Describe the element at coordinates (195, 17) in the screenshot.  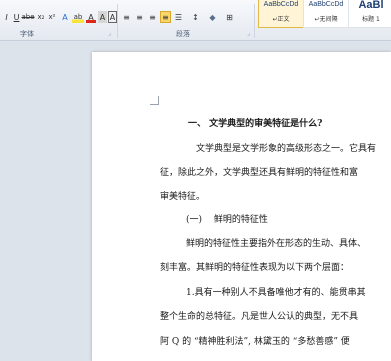
I see `line-spacing-button: ↕` at that location.